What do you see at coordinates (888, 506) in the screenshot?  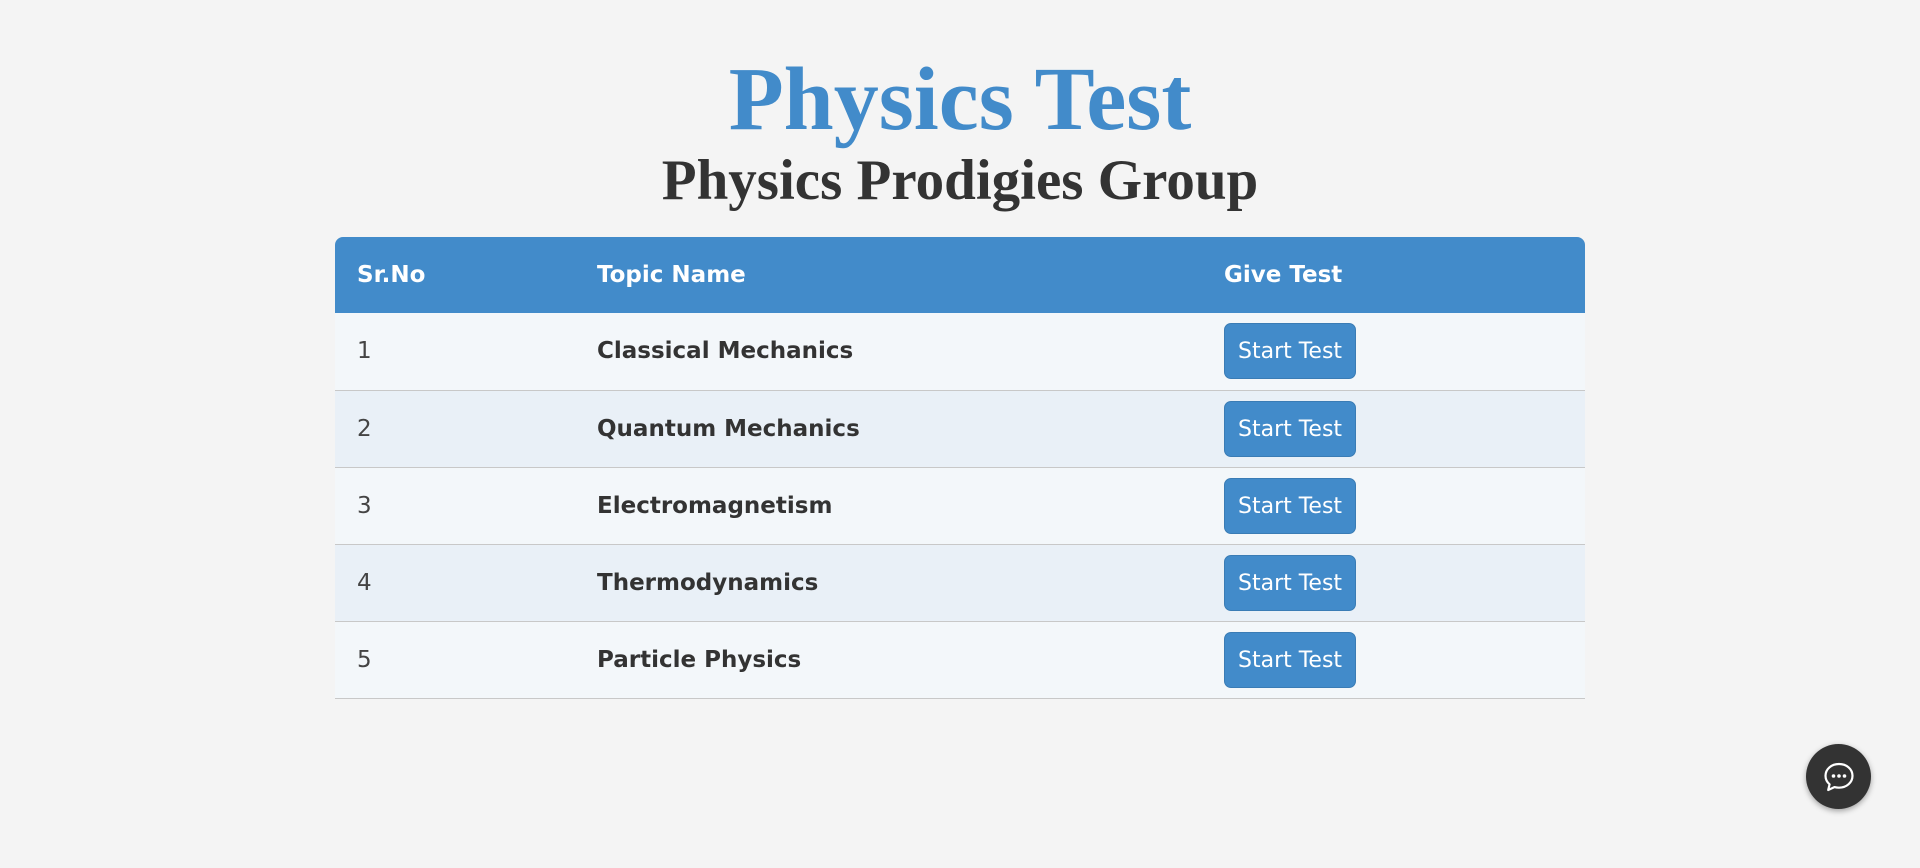 I see `topic-name: Electromagnetism` at bounding box center [888, 506].